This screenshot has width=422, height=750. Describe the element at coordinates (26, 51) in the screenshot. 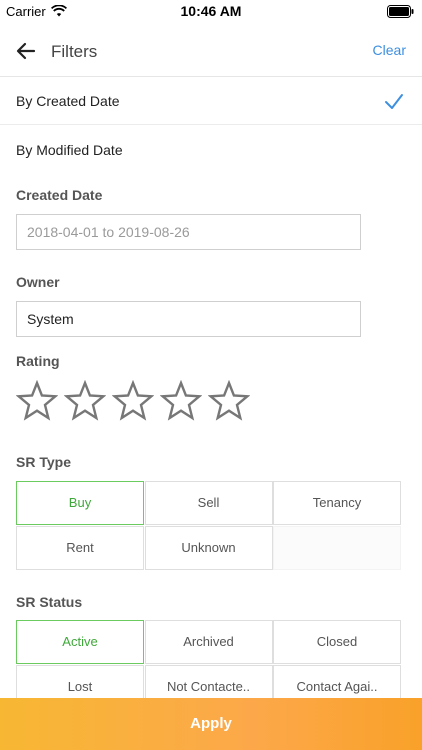

I see `arrow-left-icon` at that location.